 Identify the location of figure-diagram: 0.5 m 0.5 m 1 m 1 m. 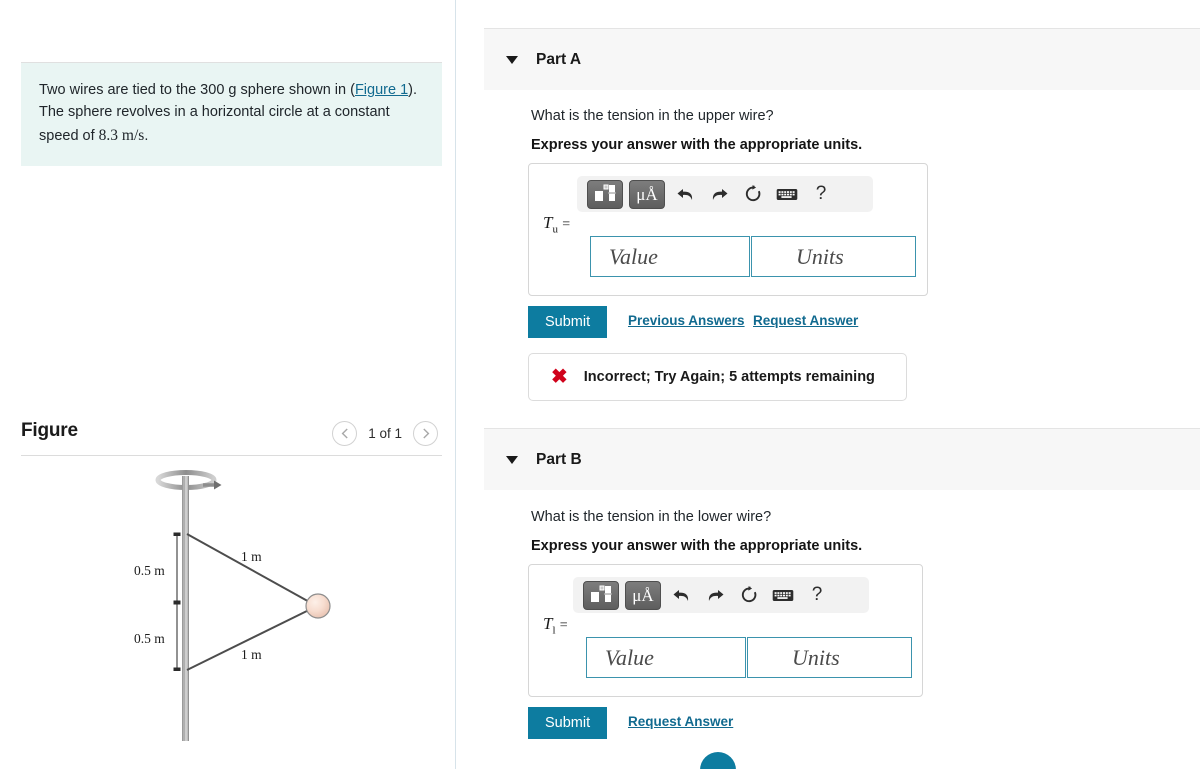
(231, 608).